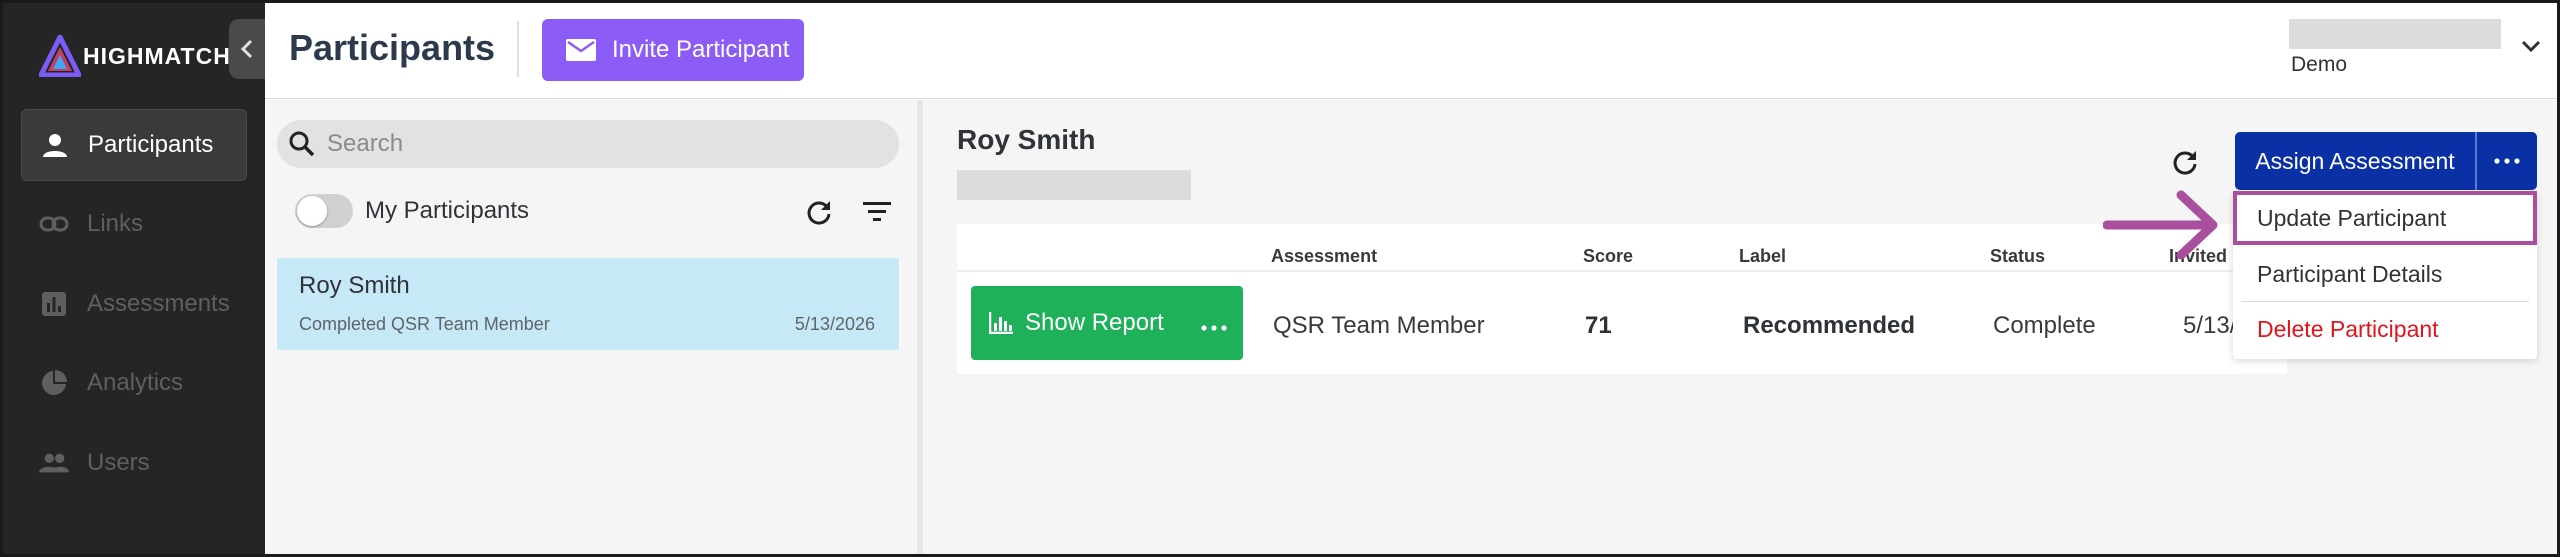 This screenshot has height=557, width=2560. I want to click on menu-item-delete-participant: Delete Participant, so click(2385, 329).